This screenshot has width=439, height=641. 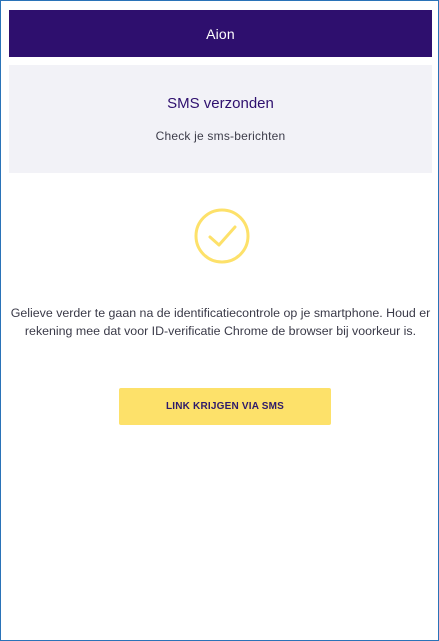 I want to click on notice-subtitle: Check je sms-berichten, so click(x=220, y=136).